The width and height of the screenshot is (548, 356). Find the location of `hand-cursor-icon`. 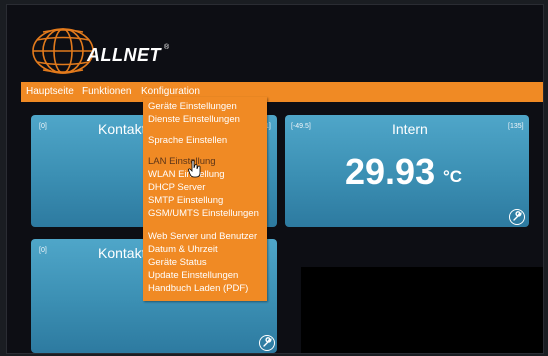

hand-cursor-icon is located at coordinates (194, 169).